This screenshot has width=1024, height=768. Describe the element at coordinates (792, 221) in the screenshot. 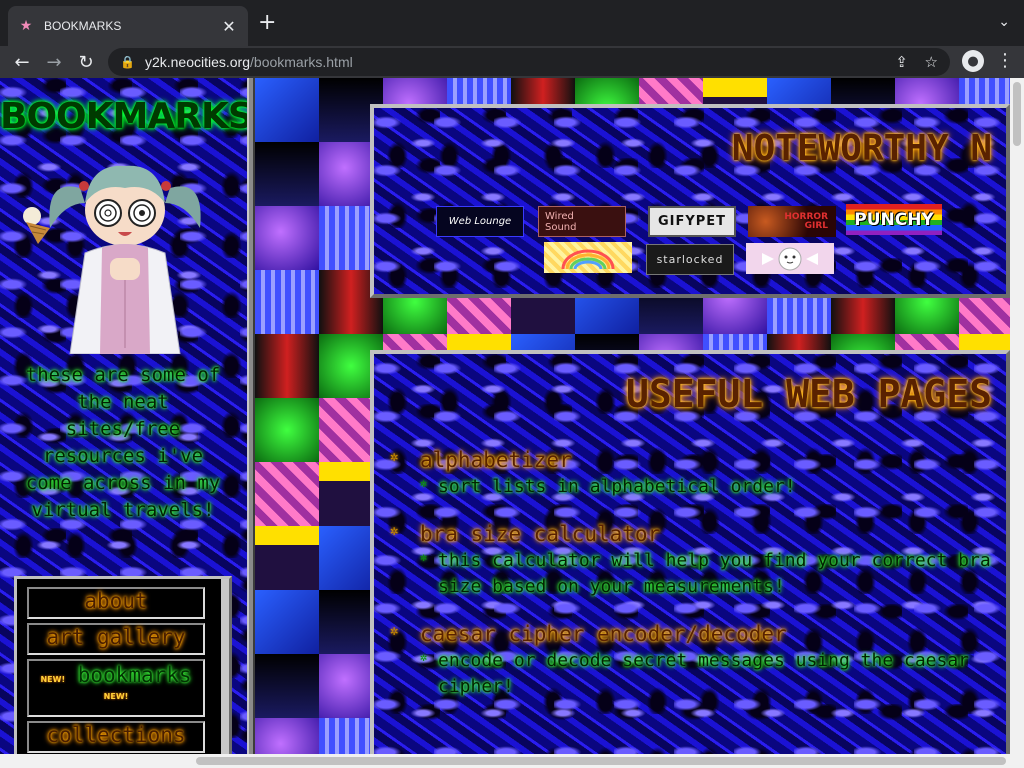

I see `horror-girl-button: HORROR GIRL` at that location.